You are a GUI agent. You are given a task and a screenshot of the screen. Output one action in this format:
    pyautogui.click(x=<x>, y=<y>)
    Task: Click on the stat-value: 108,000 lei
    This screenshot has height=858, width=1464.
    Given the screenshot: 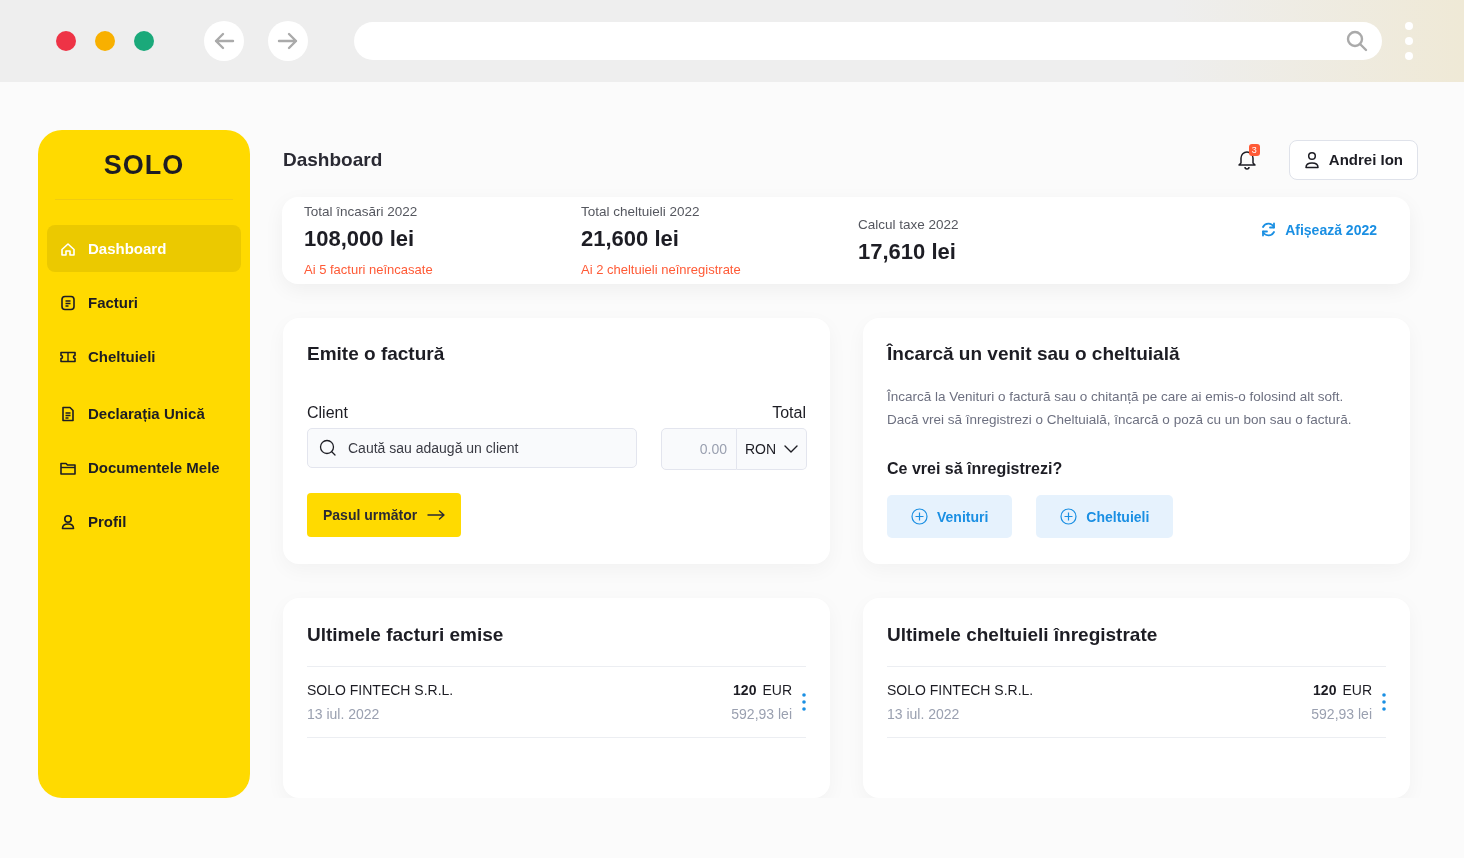 What is the action you would take?
    pyautogui.click(x=360, y=239)
    